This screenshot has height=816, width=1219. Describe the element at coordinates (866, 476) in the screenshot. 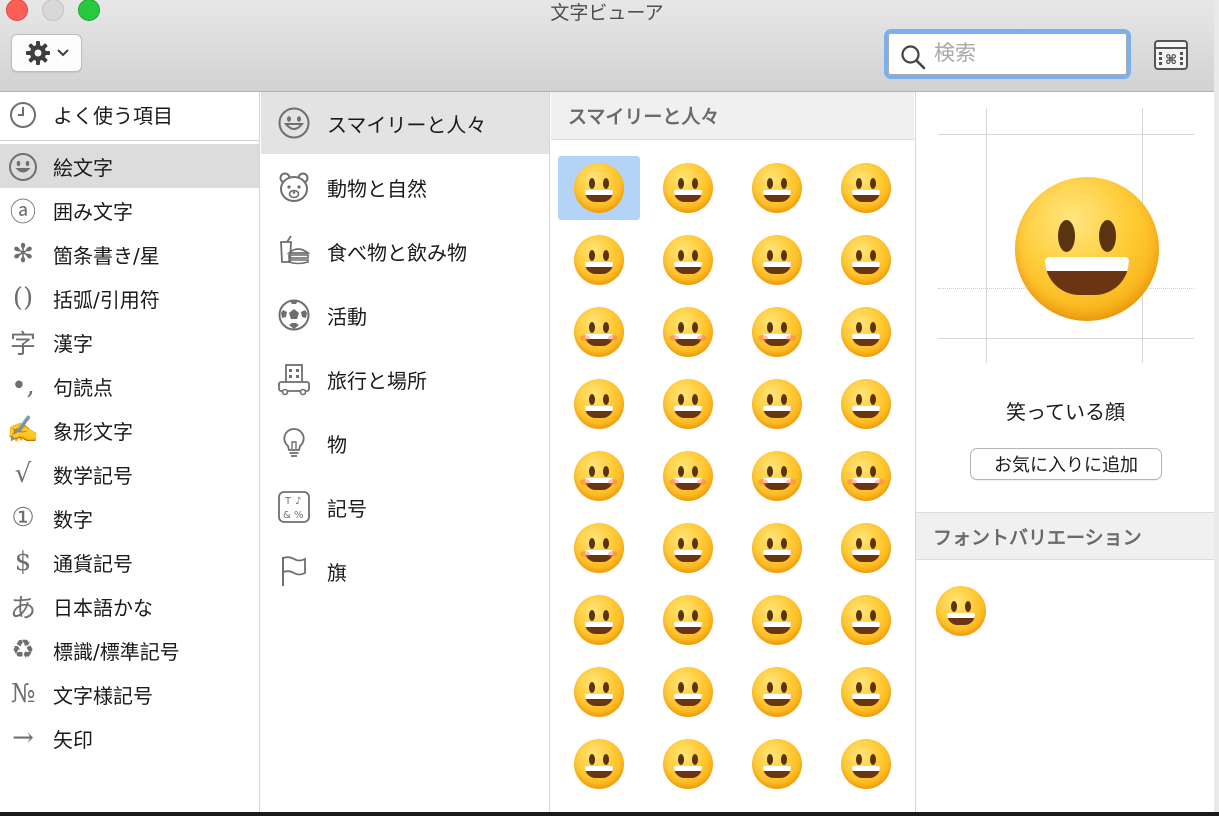

I see `emoji-kissing-face-smiling-eyes` at that location.